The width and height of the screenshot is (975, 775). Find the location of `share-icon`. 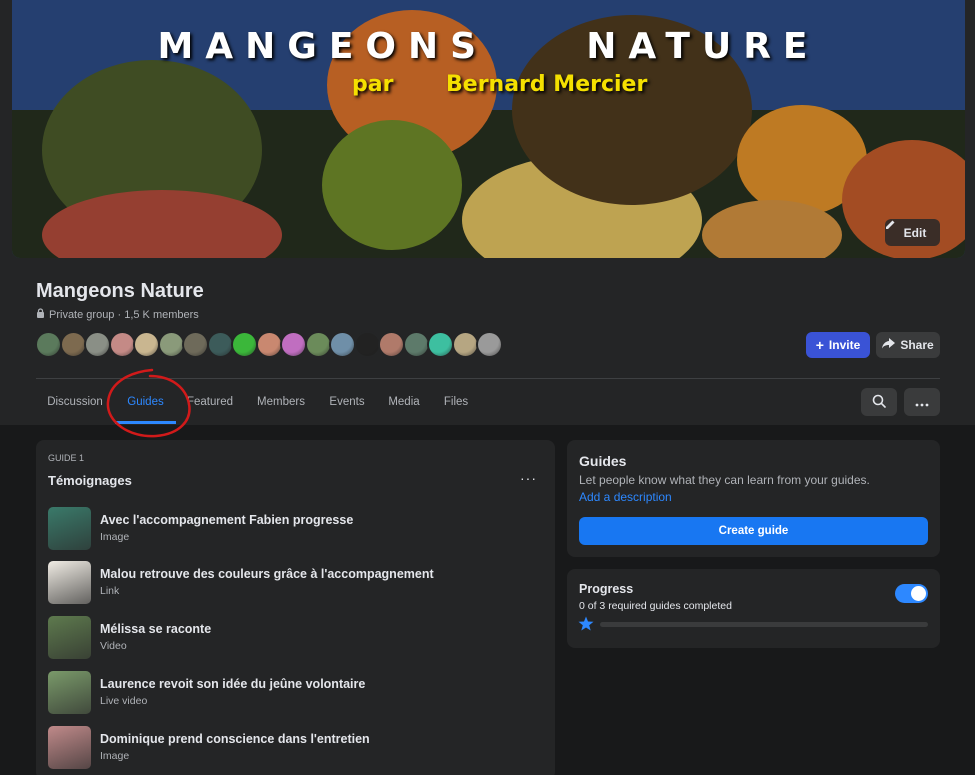

share-icon is located at coordinates (889, 345).